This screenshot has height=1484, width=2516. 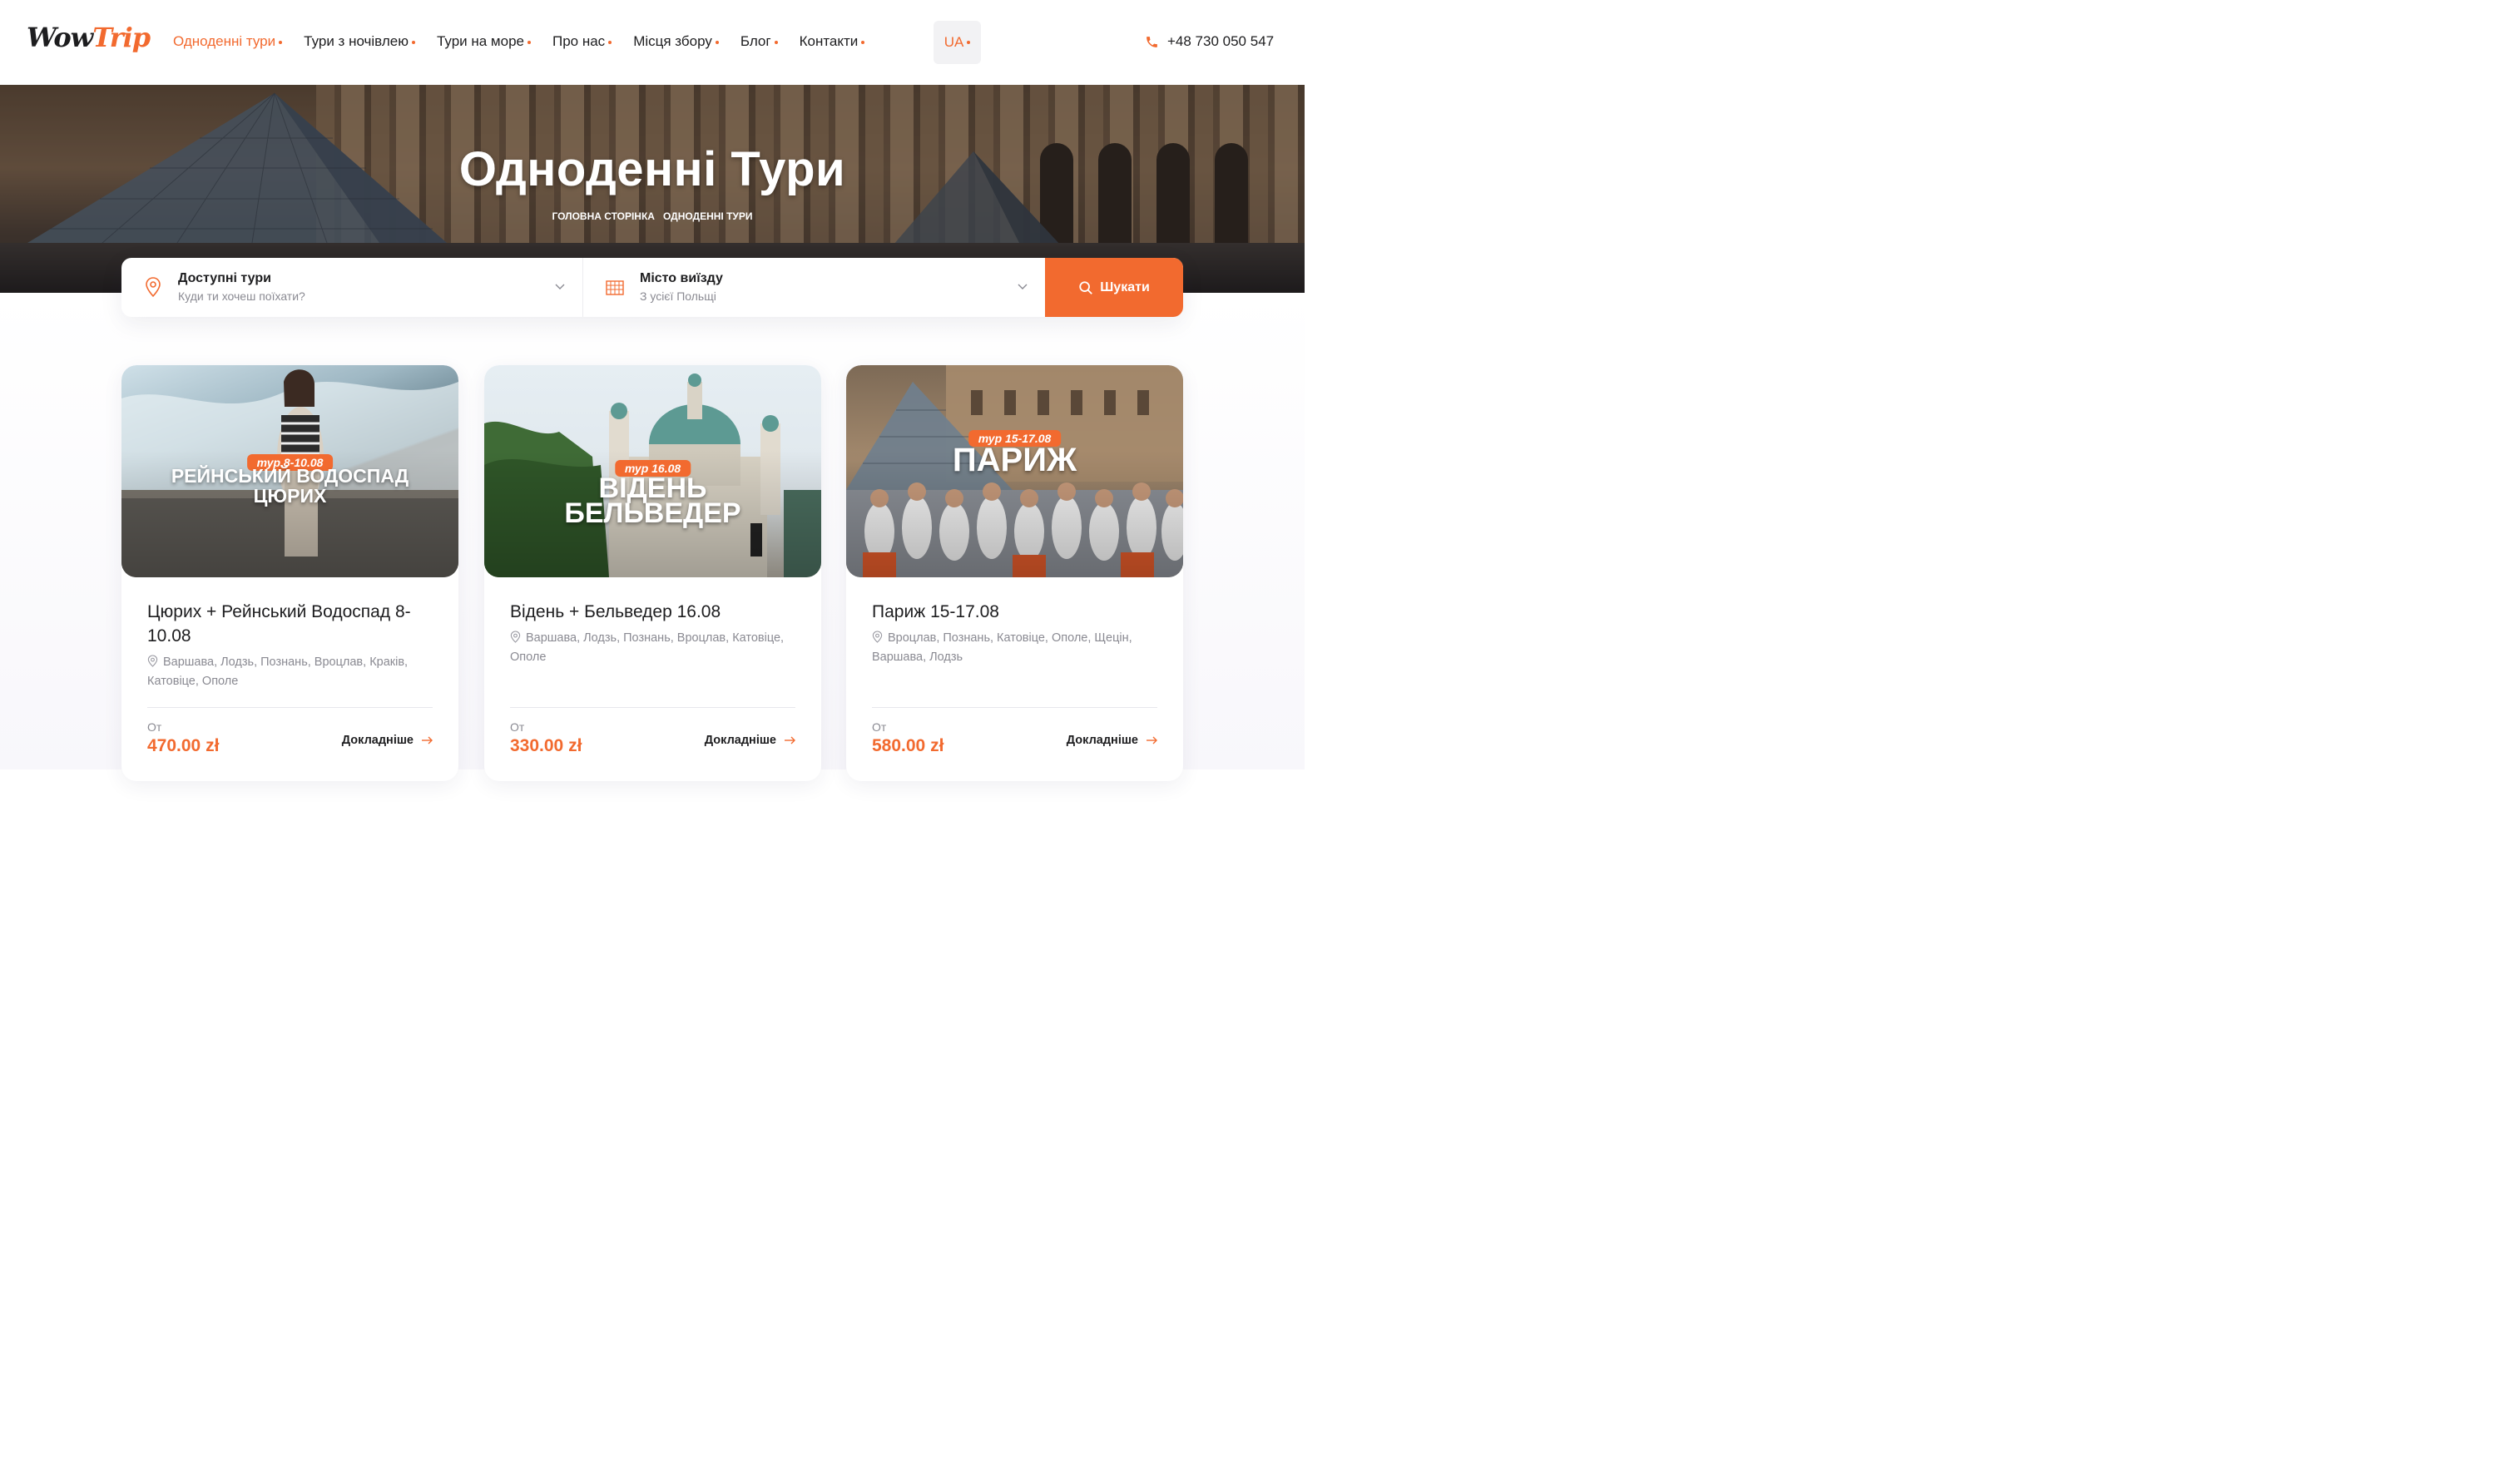 I want to click on poster-line-2: БЕЛЬВЕДЕР, so click(x=653, y=513).